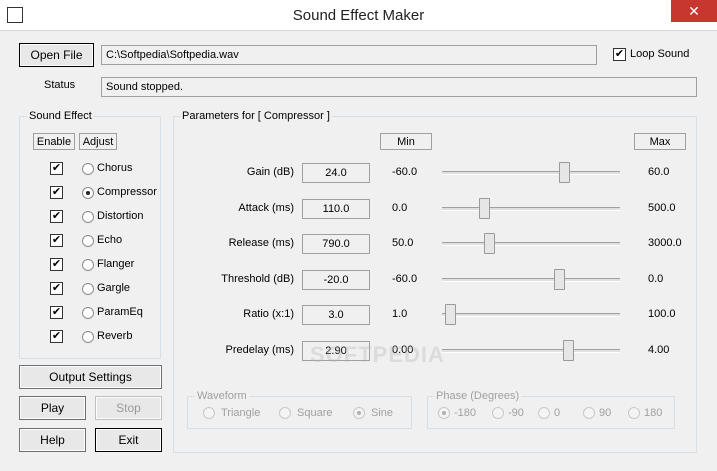 The image size is (717, 471). I want to click on waveform-option-label: Square, so click(315, 413).